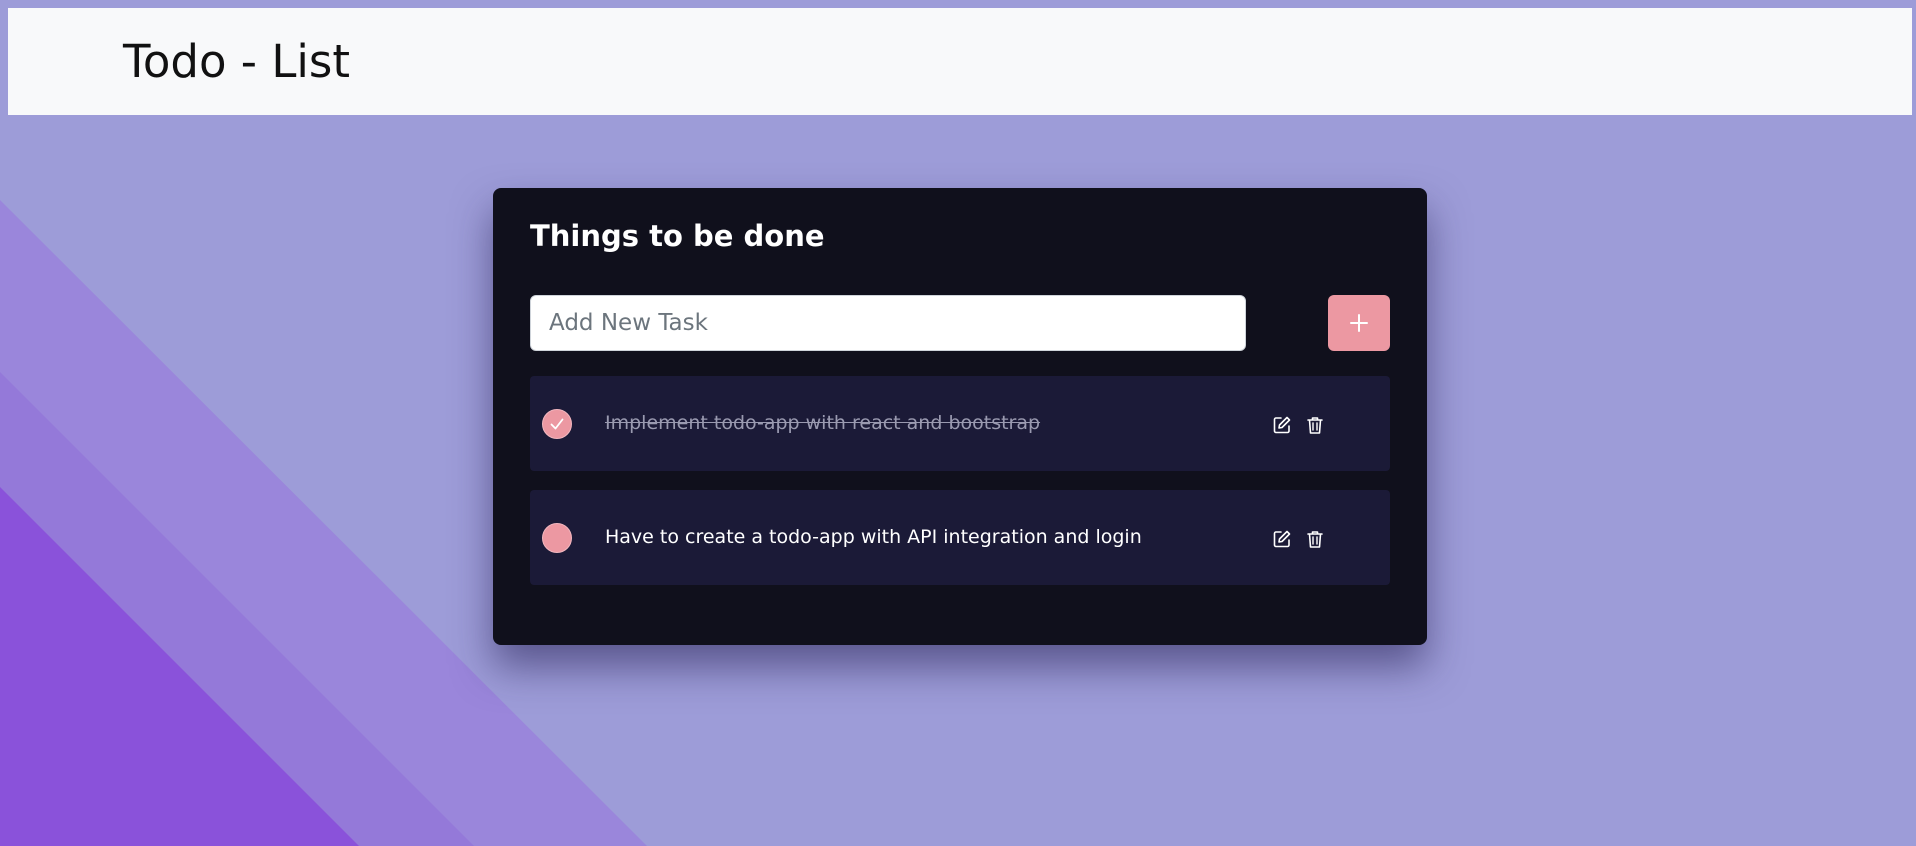 Image resolution: width=1916 pixels, height=846 pixels. What do you see at coordinates (888, 323) in the screenshot?
I see `new-task-input` at bounding box center [888, 323].